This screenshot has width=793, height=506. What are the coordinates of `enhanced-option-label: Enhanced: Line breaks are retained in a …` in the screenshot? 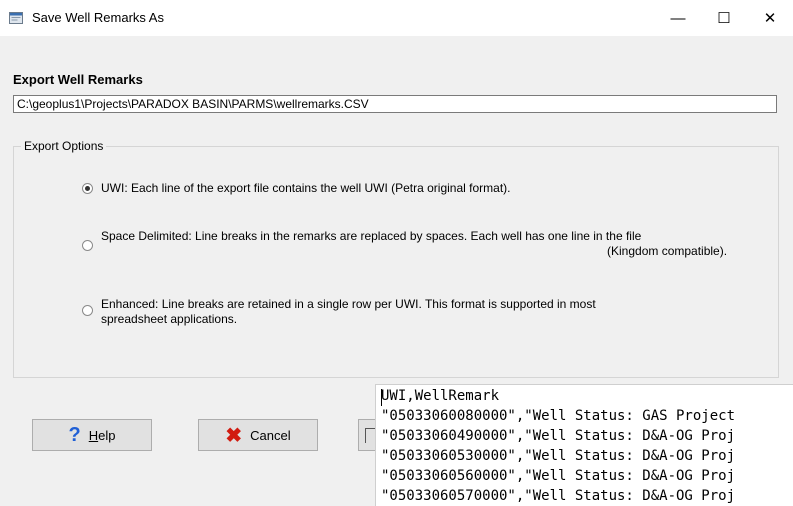 It's located at (348, 304).